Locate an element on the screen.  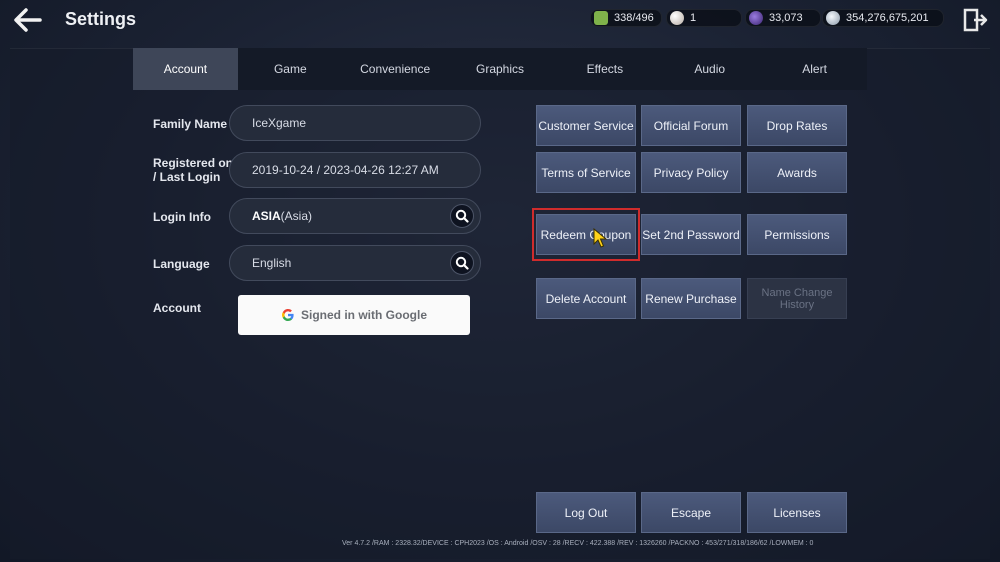
silver-coin-icon is located at coordinates (833, 18).